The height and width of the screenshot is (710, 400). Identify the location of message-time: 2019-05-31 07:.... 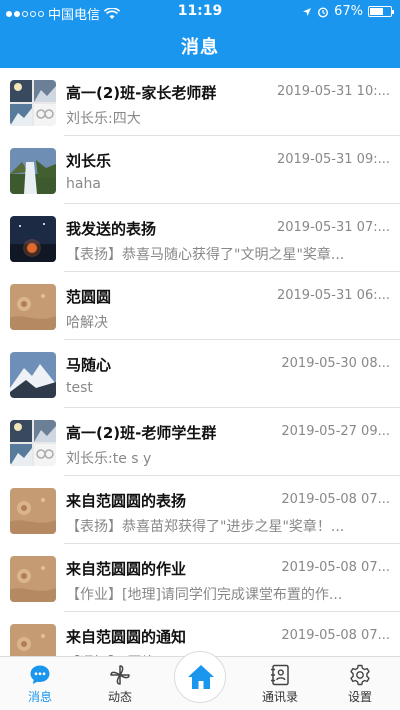
(333, 227).